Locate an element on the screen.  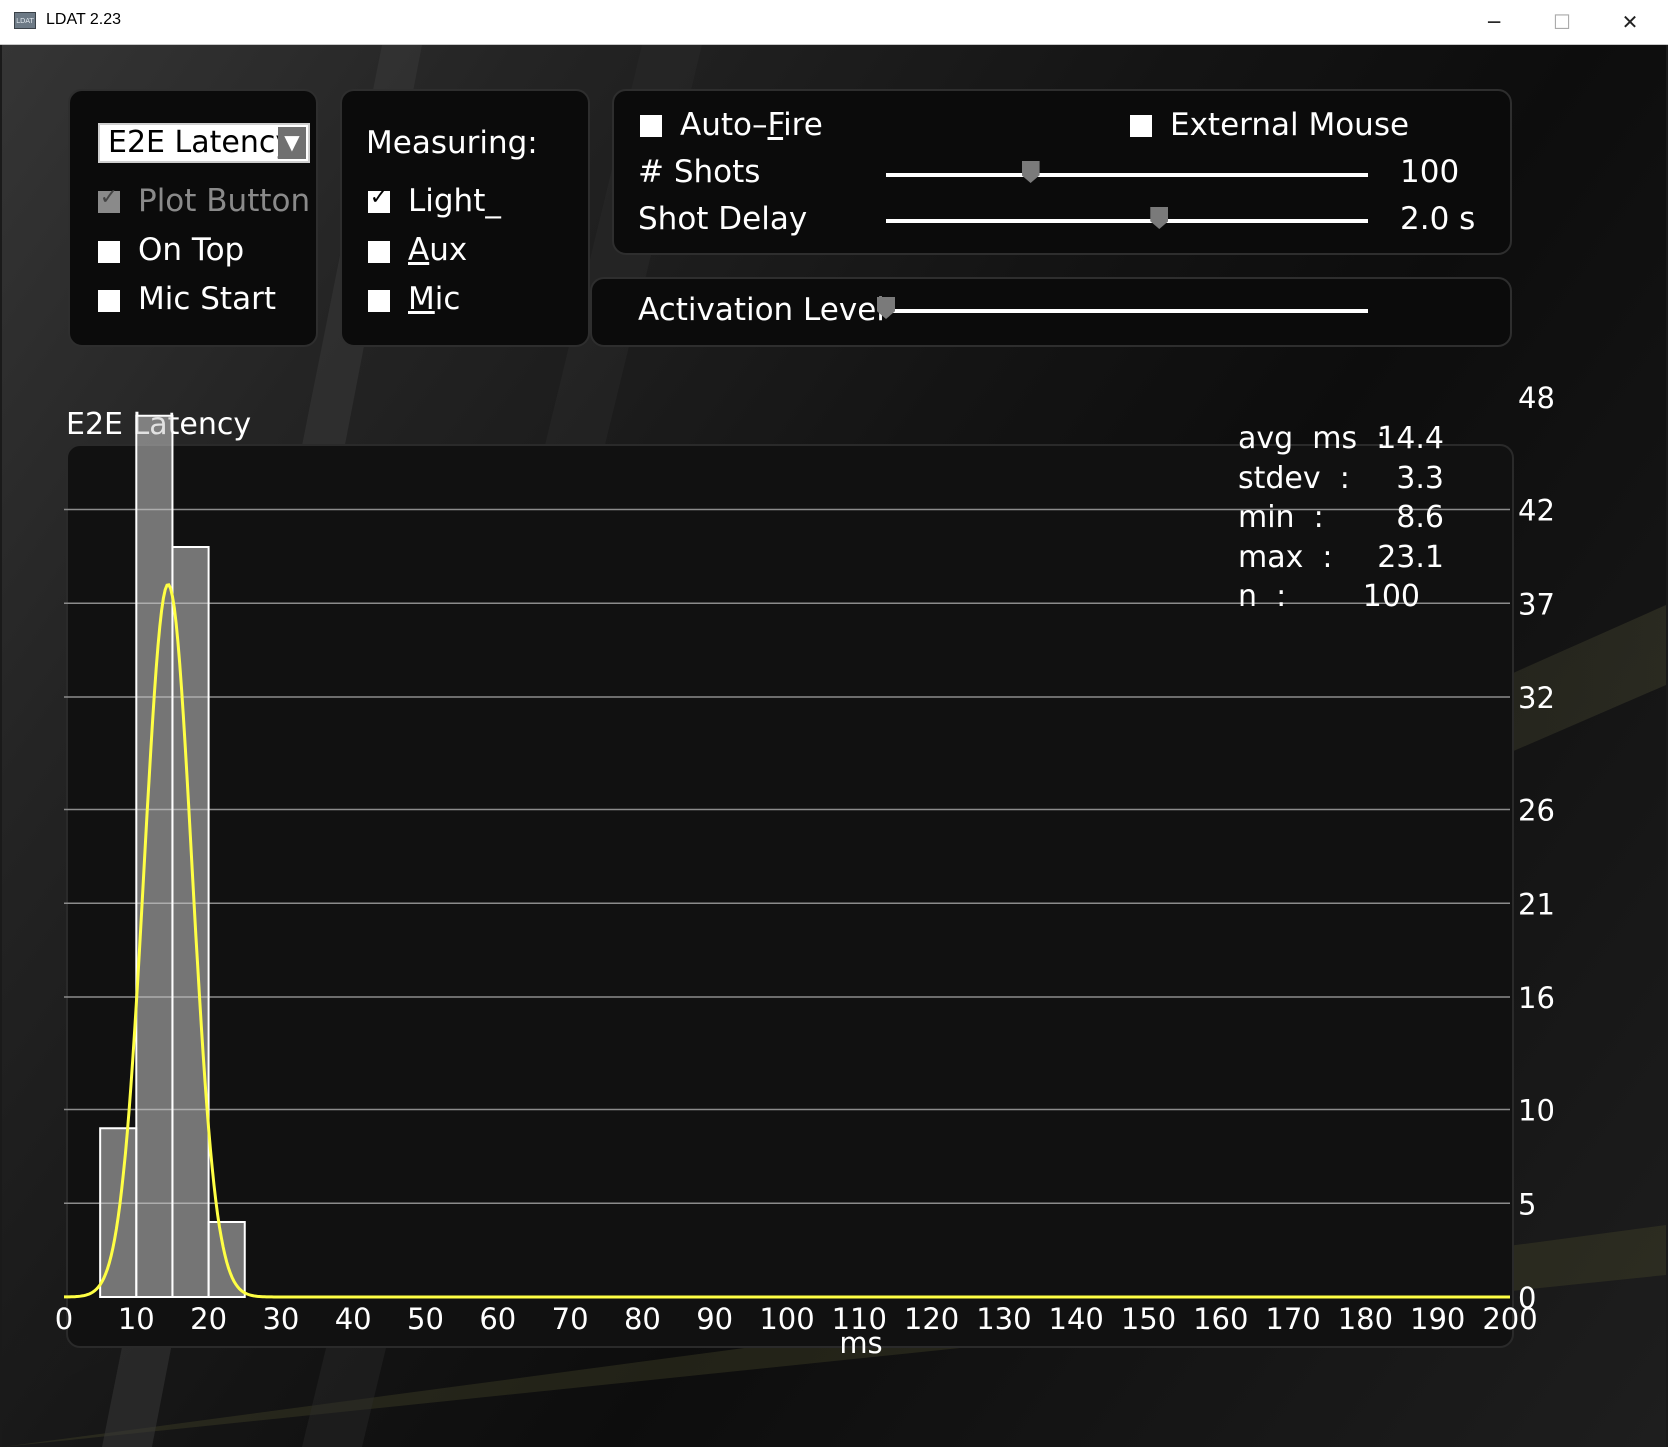
x-tick-label: 10 is located at coordinates (136, 1319).